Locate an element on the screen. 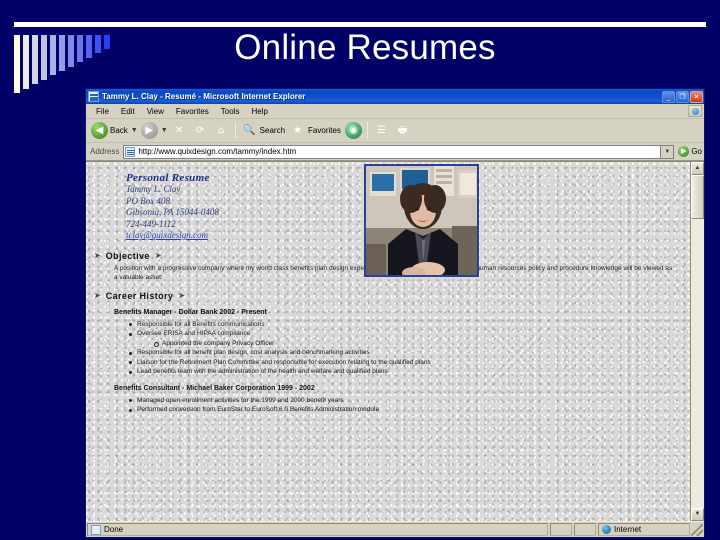  scrollbar-thumb is located at coordinates (697, 197).